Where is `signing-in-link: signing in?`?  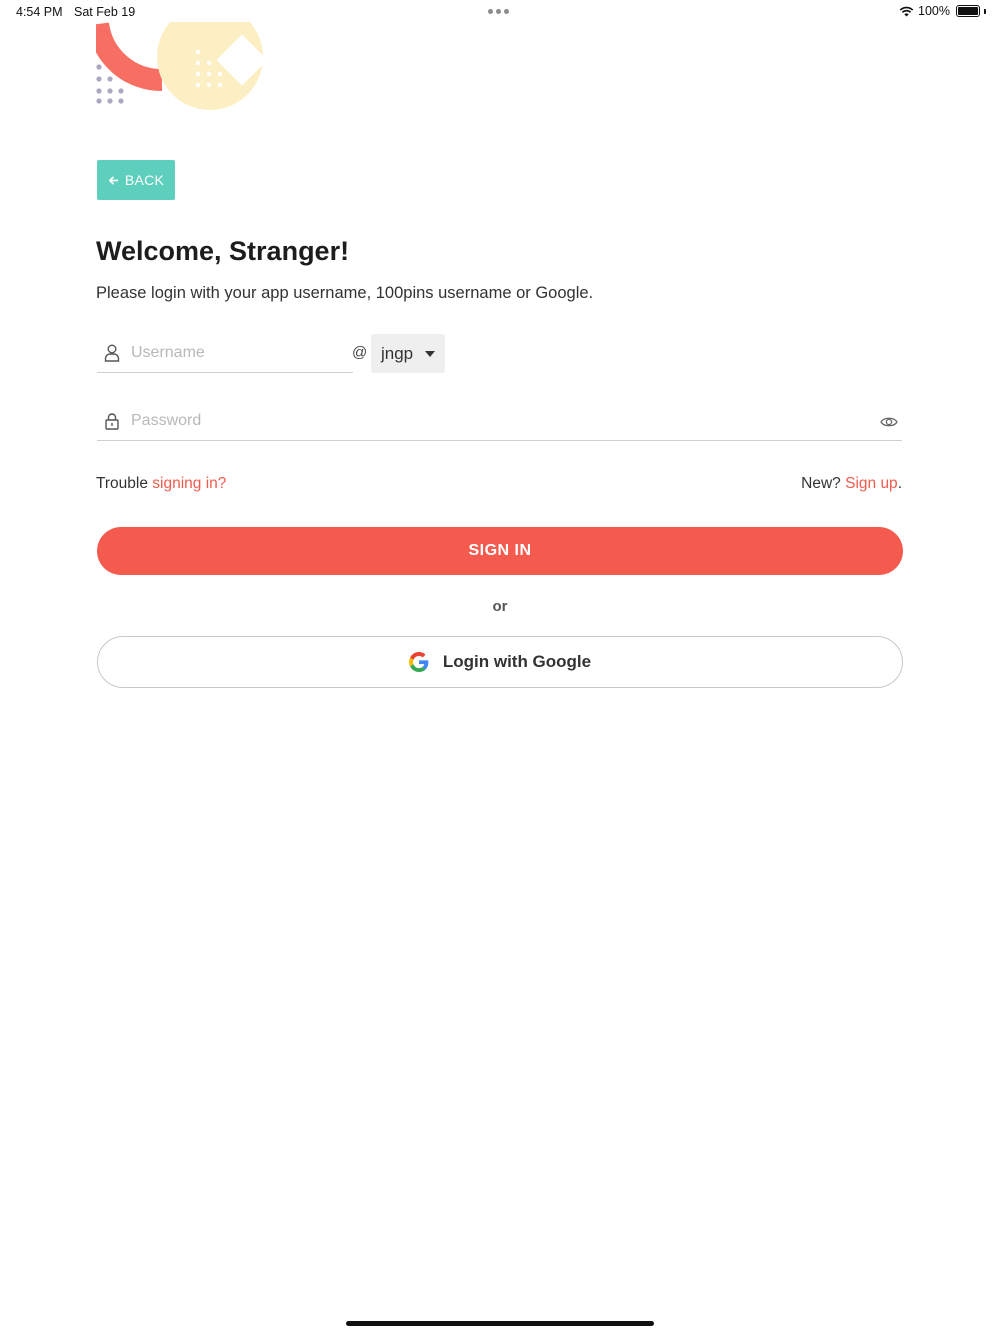
signing-in-link: signing in? is located at coordinates (189, 483).